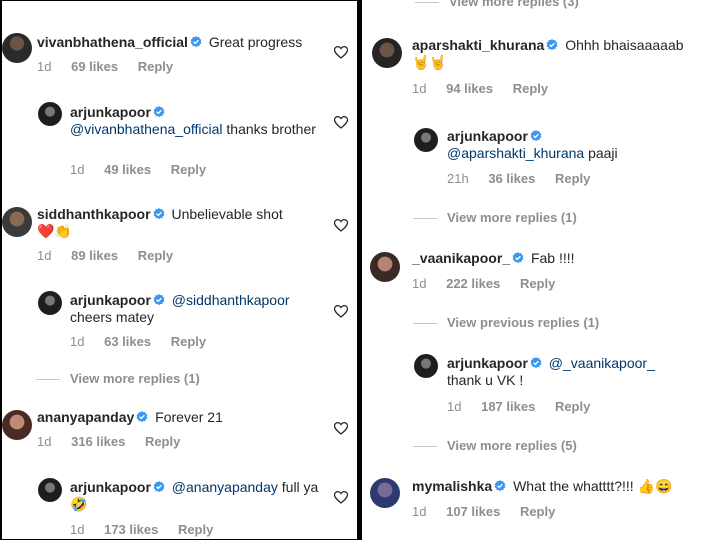  Describe the element at coordinates (225, 487) in the screenshot. I see `mention-link: @ananyapanday` at that location.